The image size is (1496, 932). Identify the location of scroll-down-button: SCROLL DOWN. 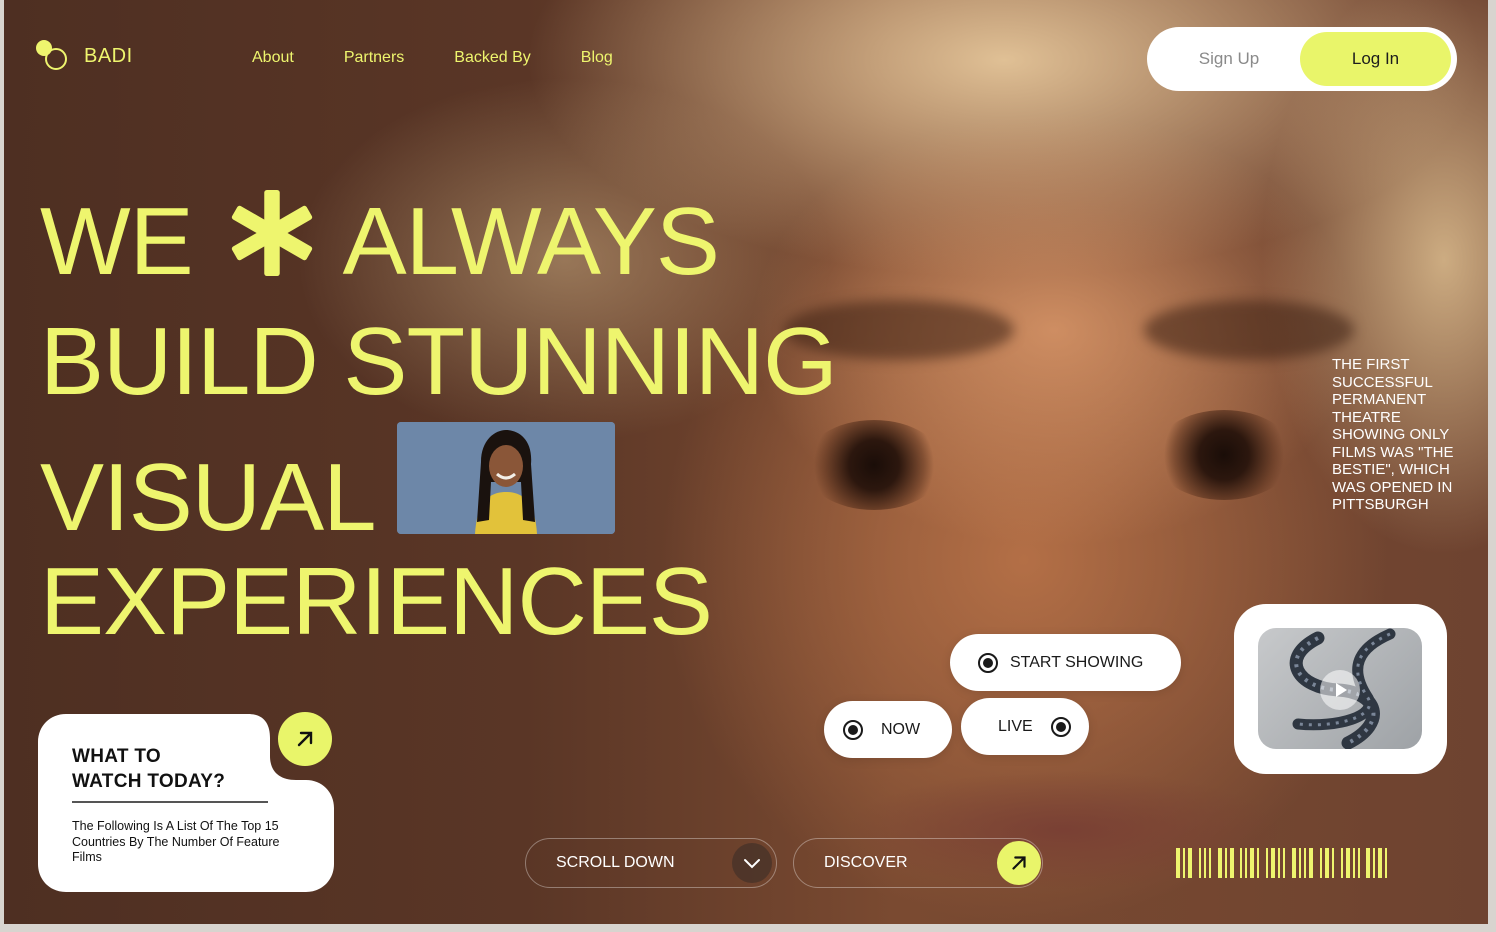
(651, 863).